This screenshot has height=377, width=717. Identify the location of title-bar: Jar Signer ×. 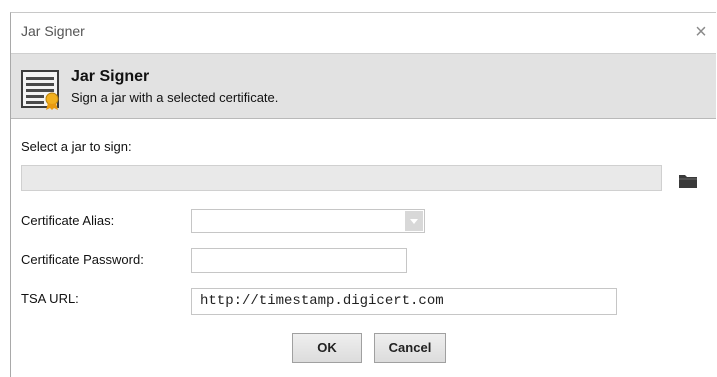
(363, 33).